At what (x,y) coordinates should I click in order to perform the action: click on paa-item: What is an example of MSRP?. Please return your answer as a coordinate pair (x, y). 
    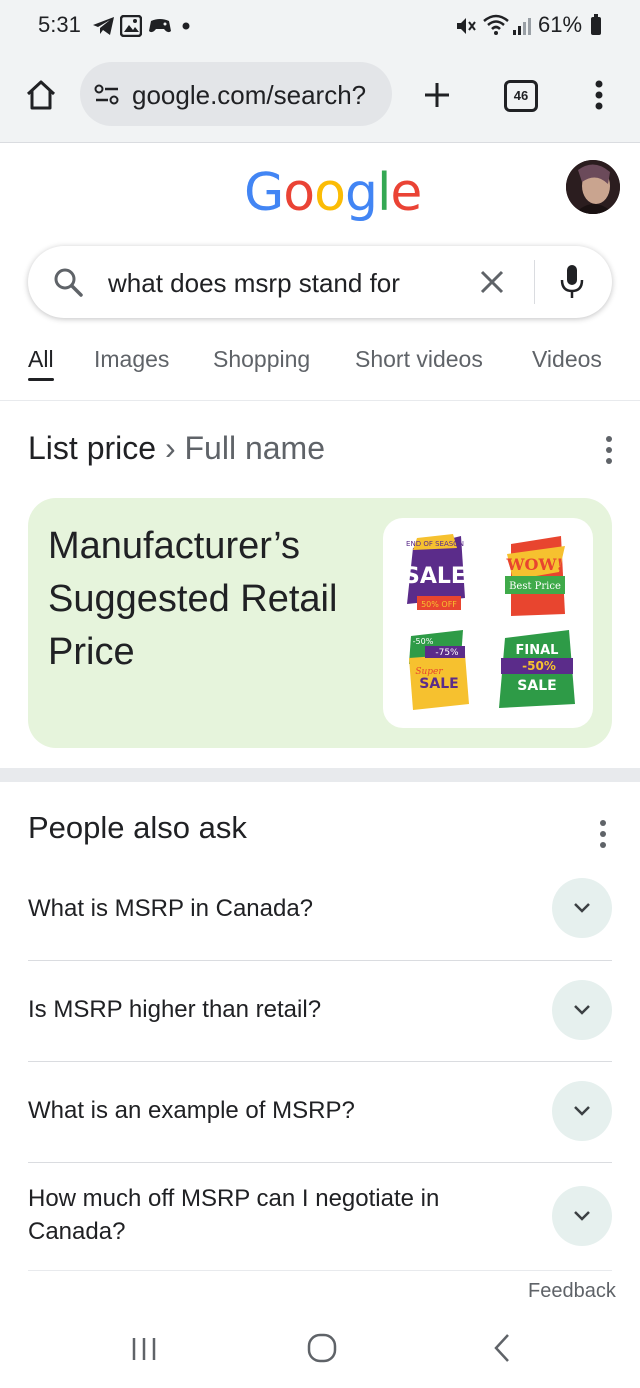
    Looking at the image, I should click on (320, 1112).